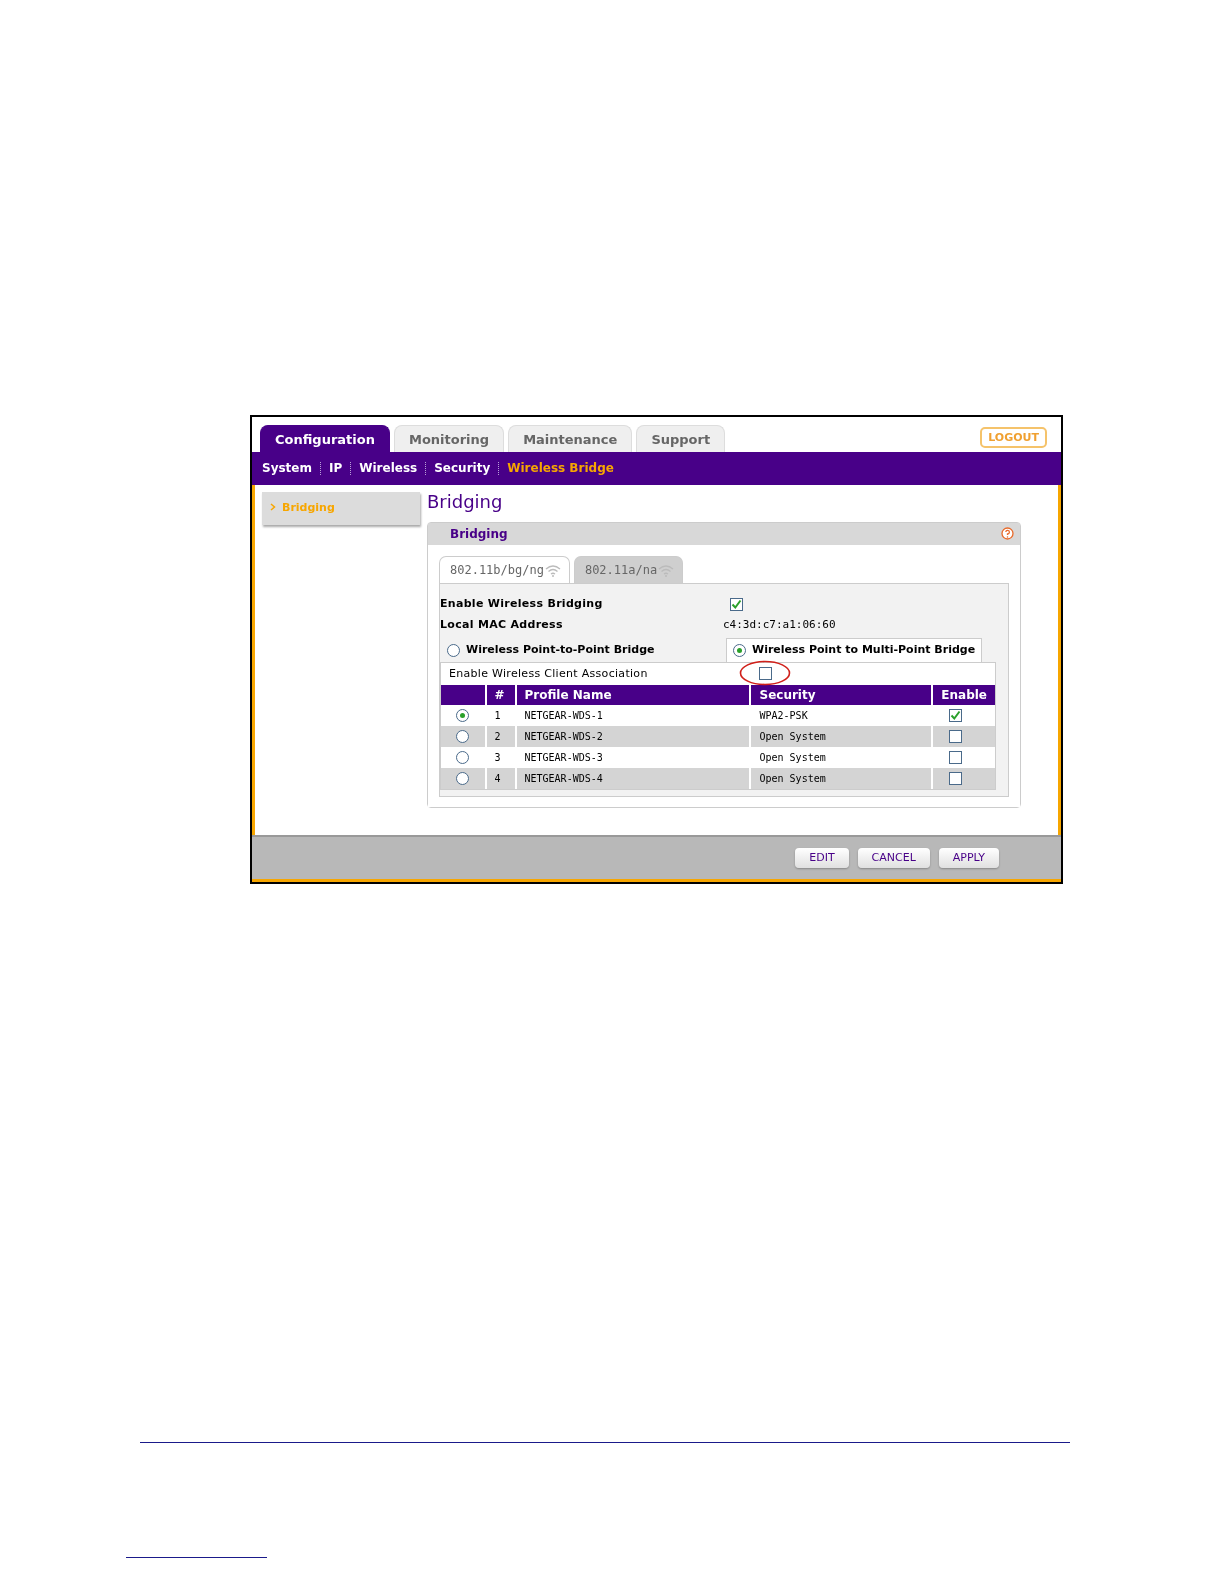  What do you see at coordinates (628, 569) in the screenshot?
I see `band-tab: 802.11a/na` at bounding box center [628, 569].